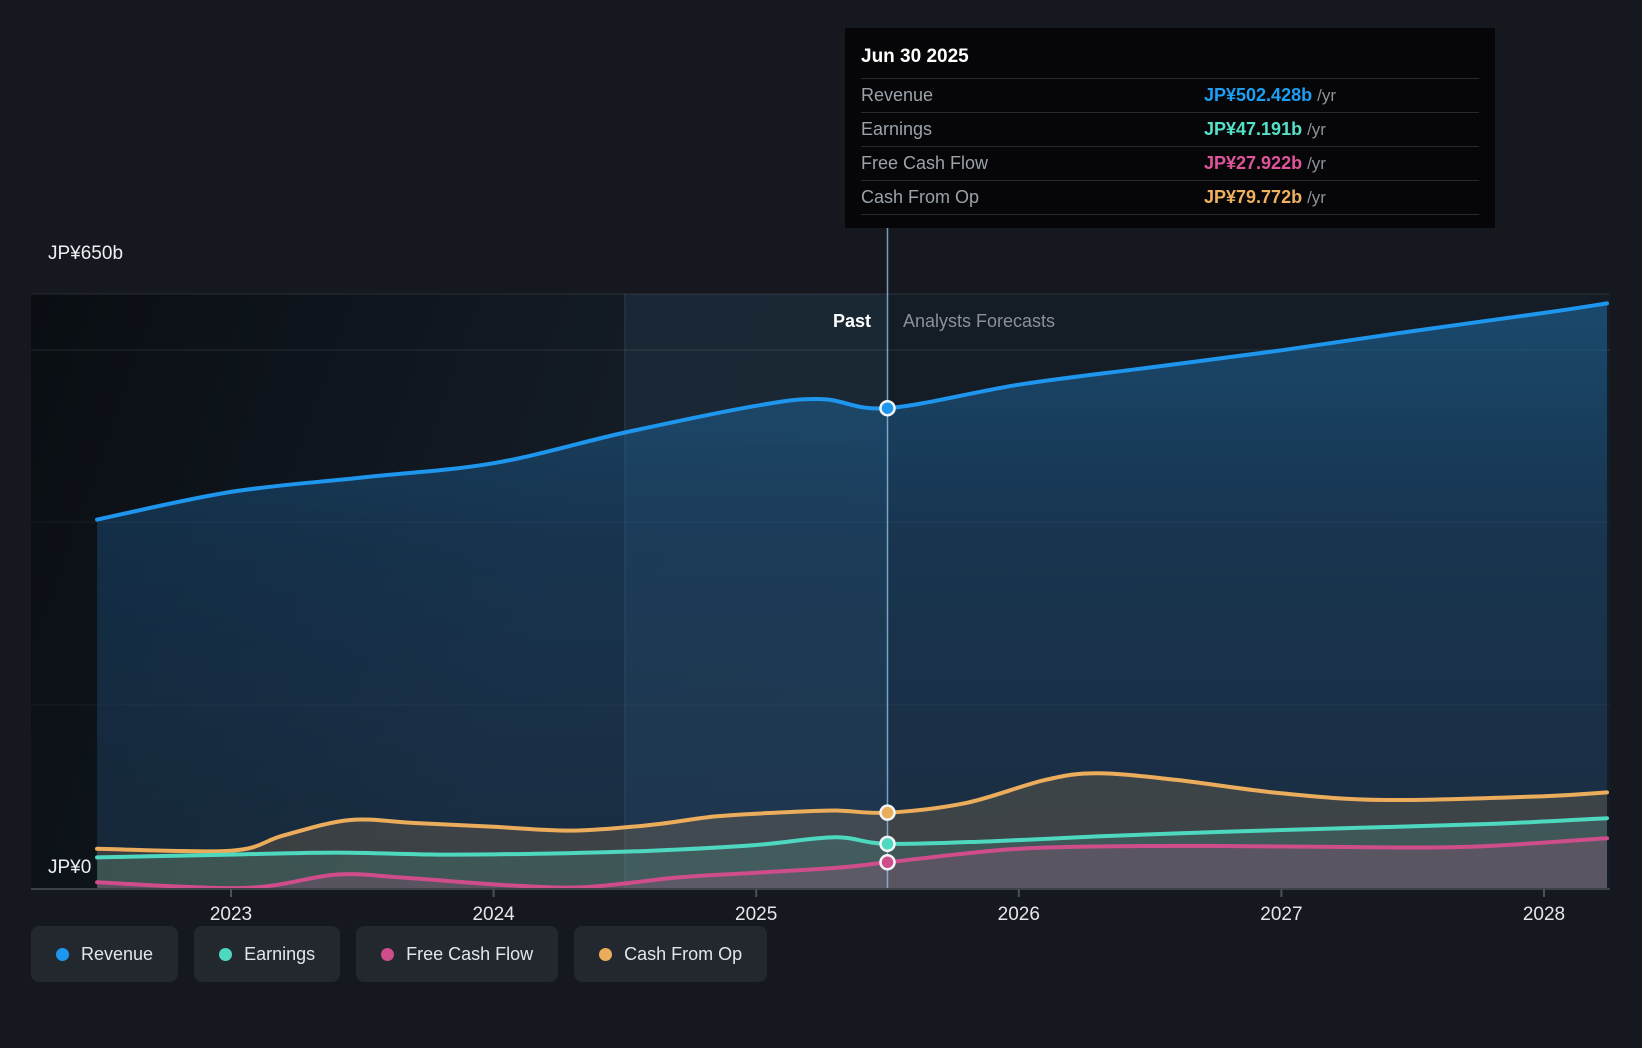  I want to click on tooltip-date: Jun 30 2025, so click(1170, 58).